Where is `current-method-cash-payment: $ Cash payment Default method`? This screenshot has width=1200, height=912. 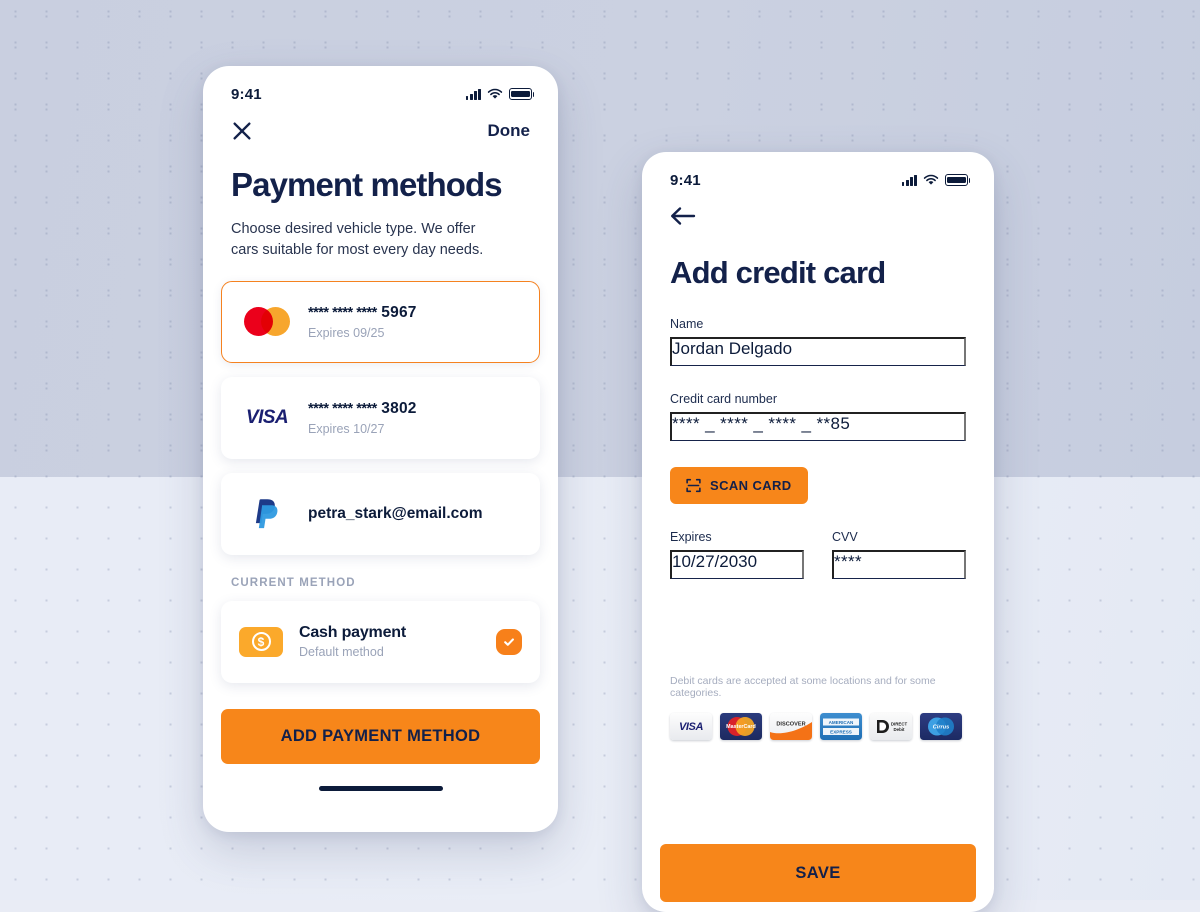
current-method-cash-payment: $ Cash payment Default method is located at coordinates (380, 641).